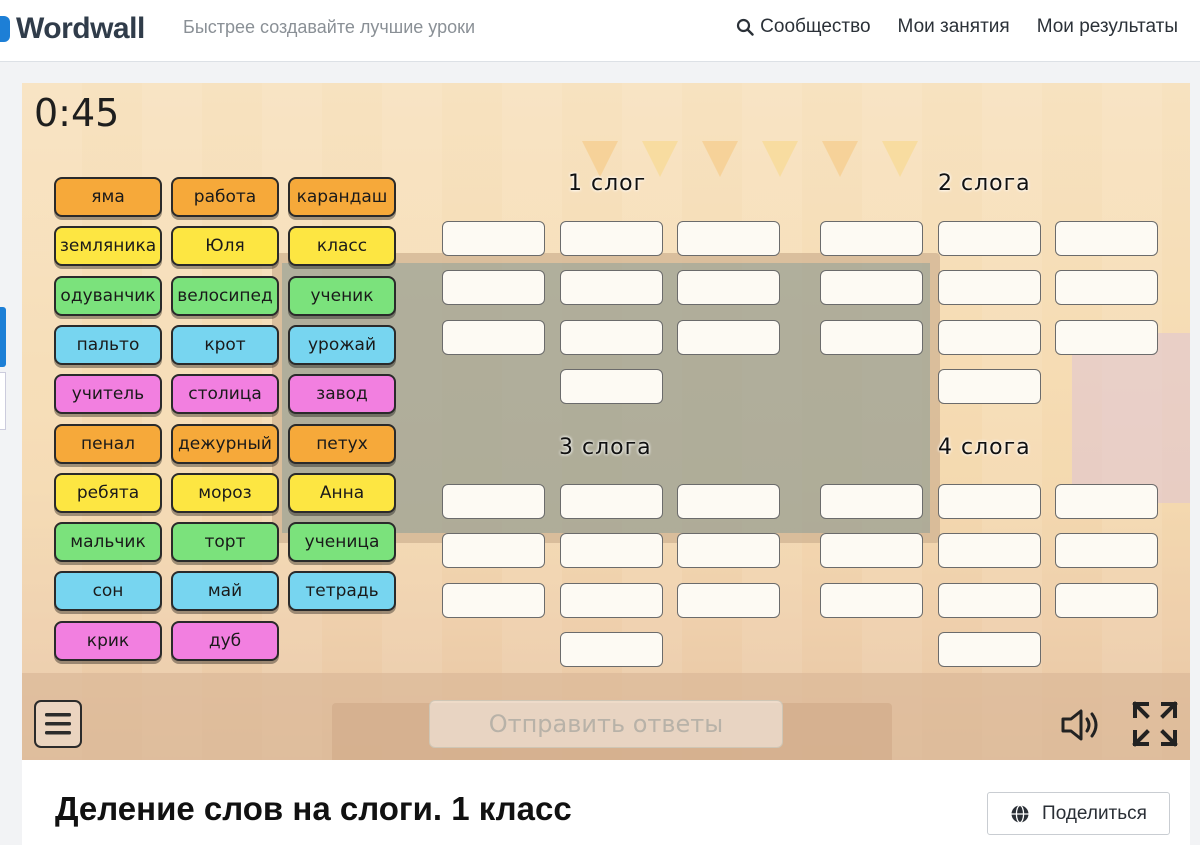 The height and width of the screenshot is (845, 1200). What do you see at coordinates (984, 183) in the screenshot?
I see `group-title: 2 слога` at bounding box center [984, 183].